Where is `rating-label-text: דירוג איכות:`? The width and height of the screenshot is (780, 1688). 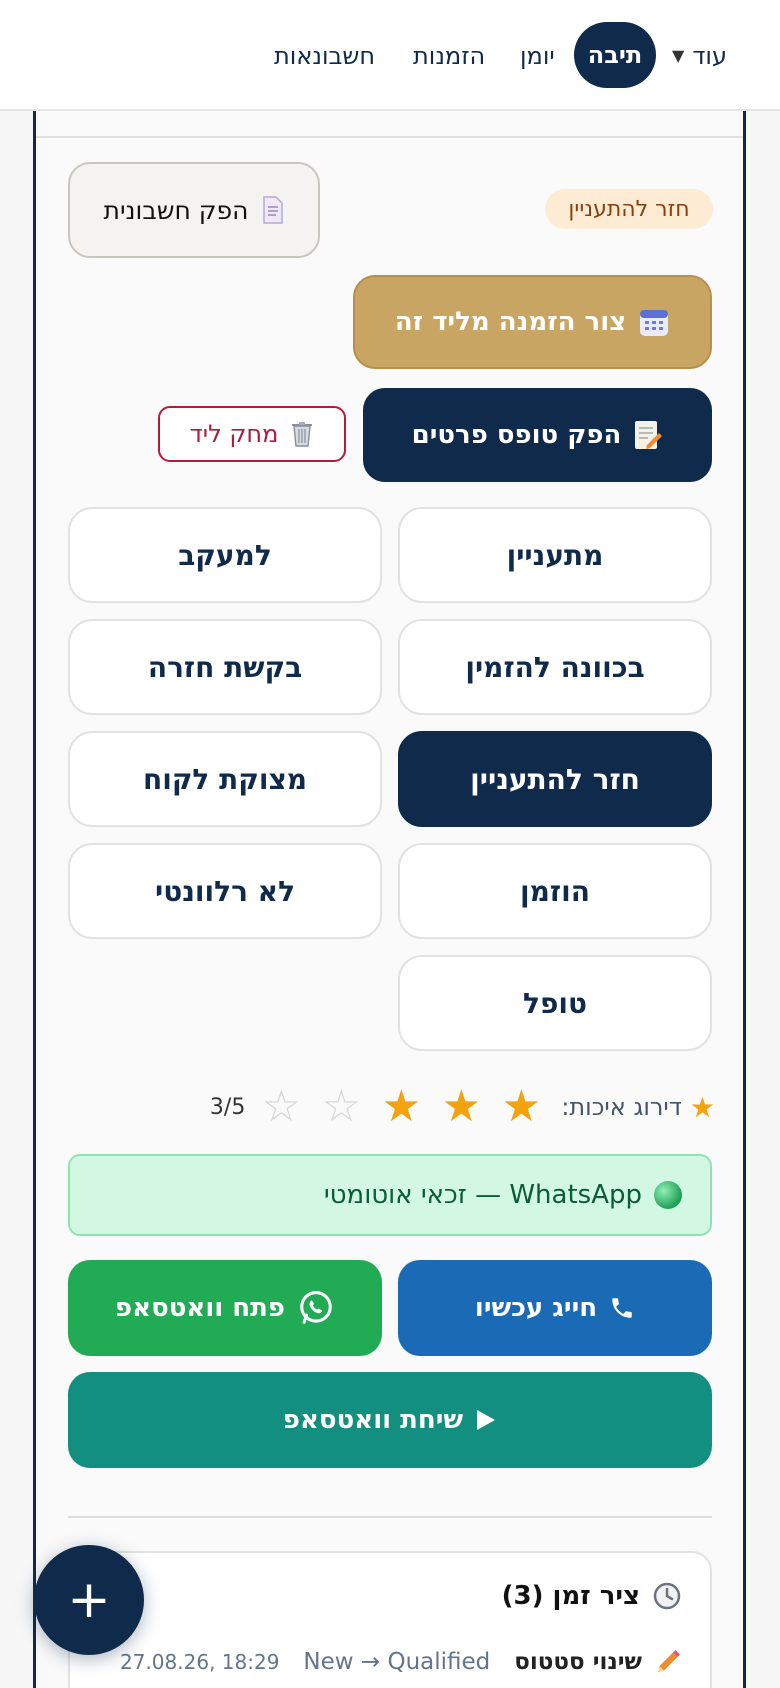
rating-label-text: דירוג איכות: is located at coordinates (621, 1107).